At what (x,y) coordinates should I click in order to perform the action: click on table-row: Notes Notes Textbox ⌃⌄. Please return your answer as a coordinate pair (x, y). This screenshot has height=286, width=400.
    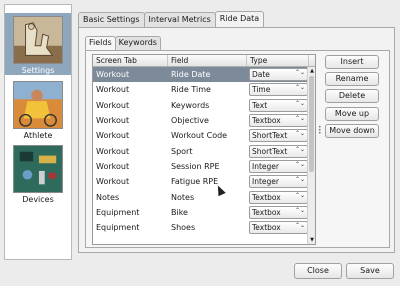
    Looking at the image, I should click on (204, 196).